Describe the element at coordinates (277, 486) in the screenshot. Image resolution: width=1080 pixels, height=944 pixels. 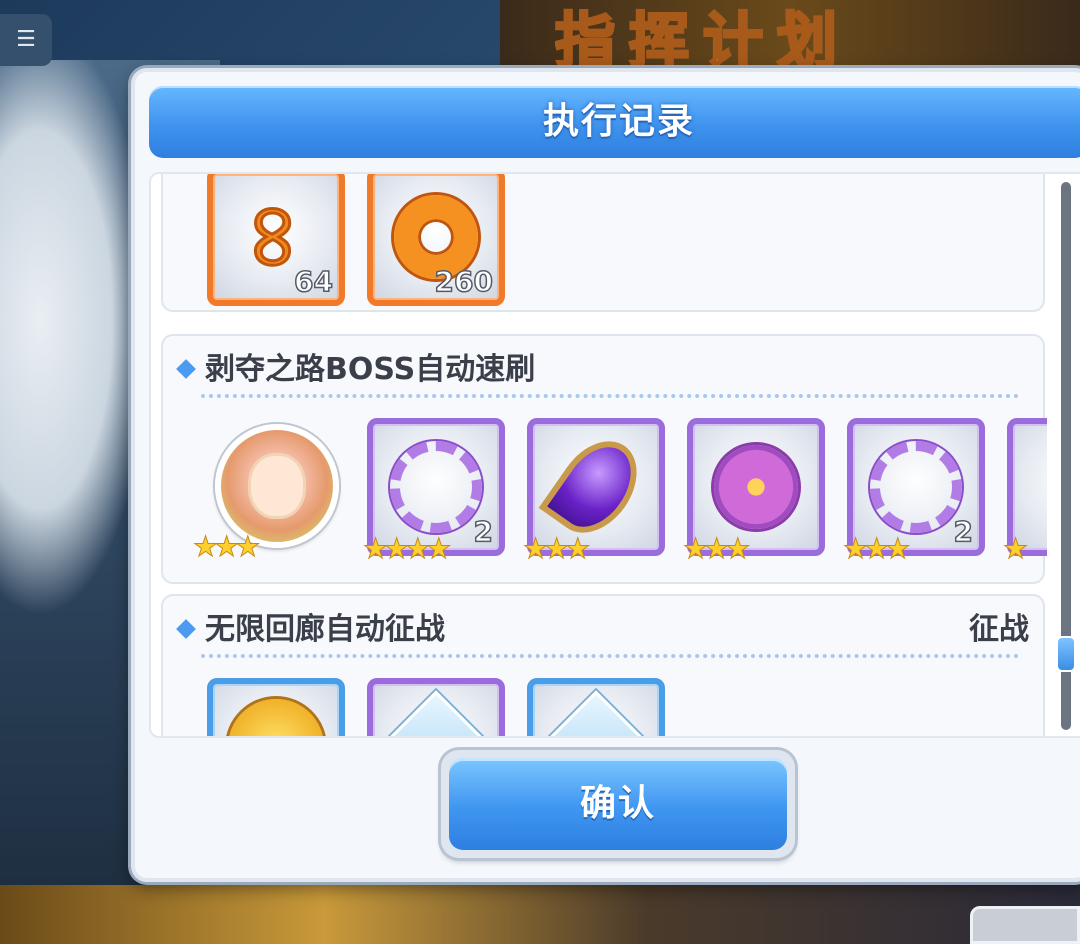
I see `avatar-face` at that location.